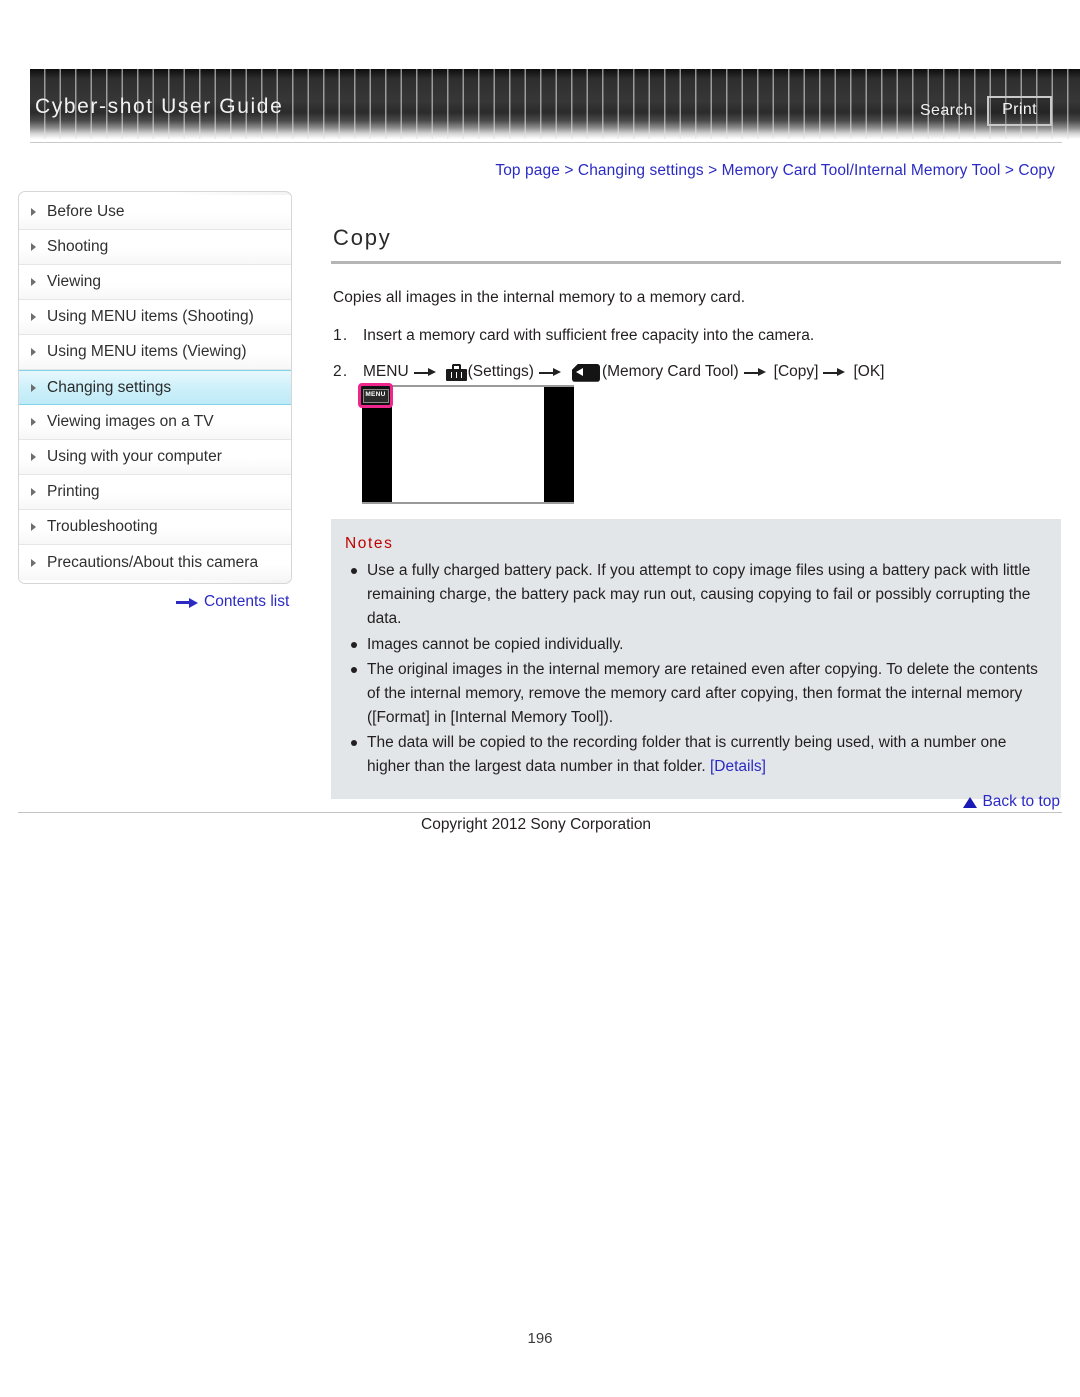 This screenshot has height=1397, width=1080. What do you see at coordinates (585, 372) in the screenshot?
I see `memory-card-icon` at bounding box center [585, 372].